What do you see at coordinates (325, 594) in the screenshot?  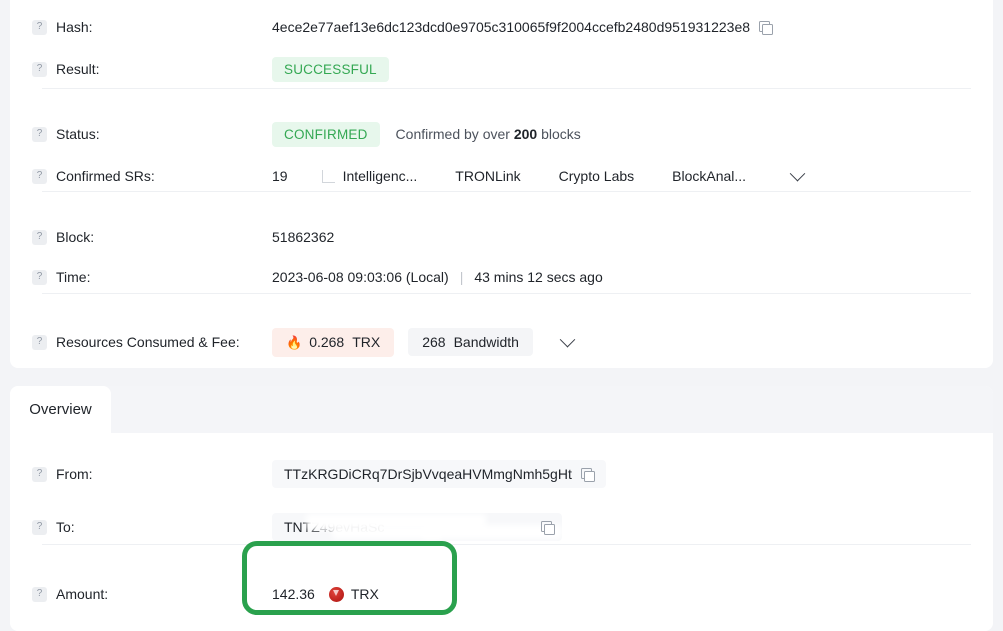 I see `amount-value-group: 142.36 TRX` at bounding box center [325, 594].